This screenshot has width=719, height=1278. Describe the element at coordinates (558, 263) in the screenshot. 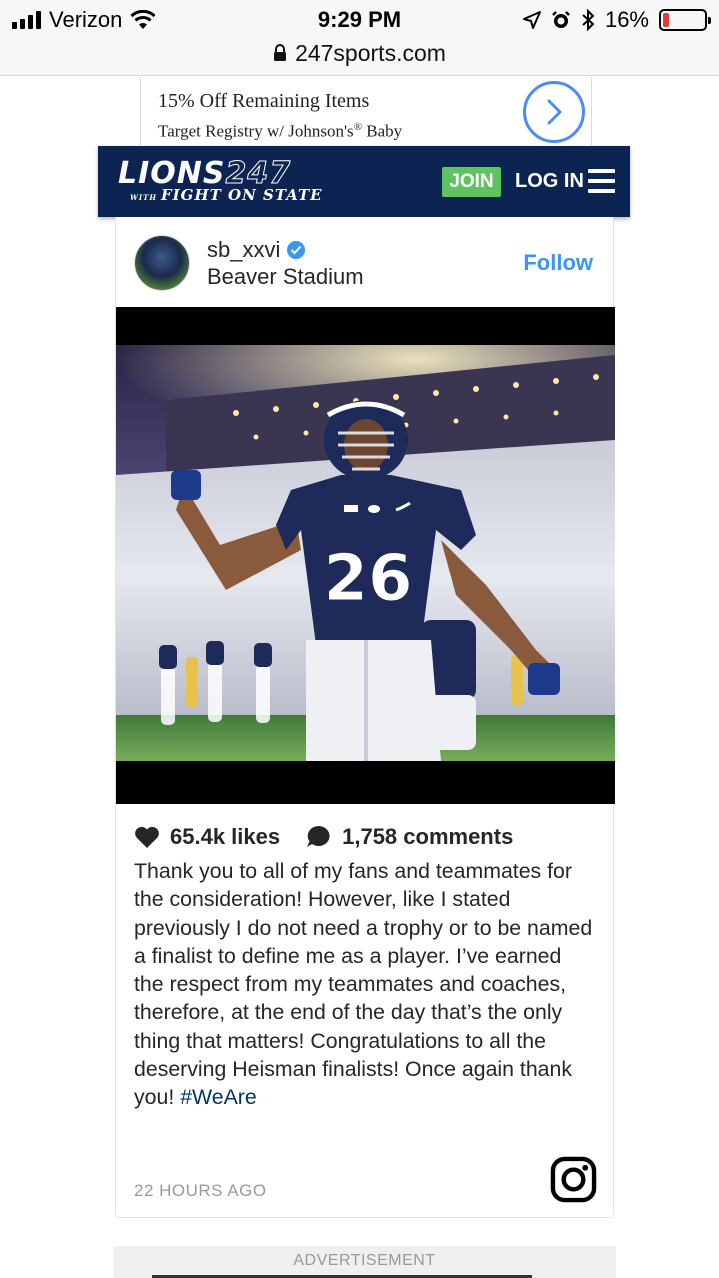

I see `follow-button: Follow` at that location.